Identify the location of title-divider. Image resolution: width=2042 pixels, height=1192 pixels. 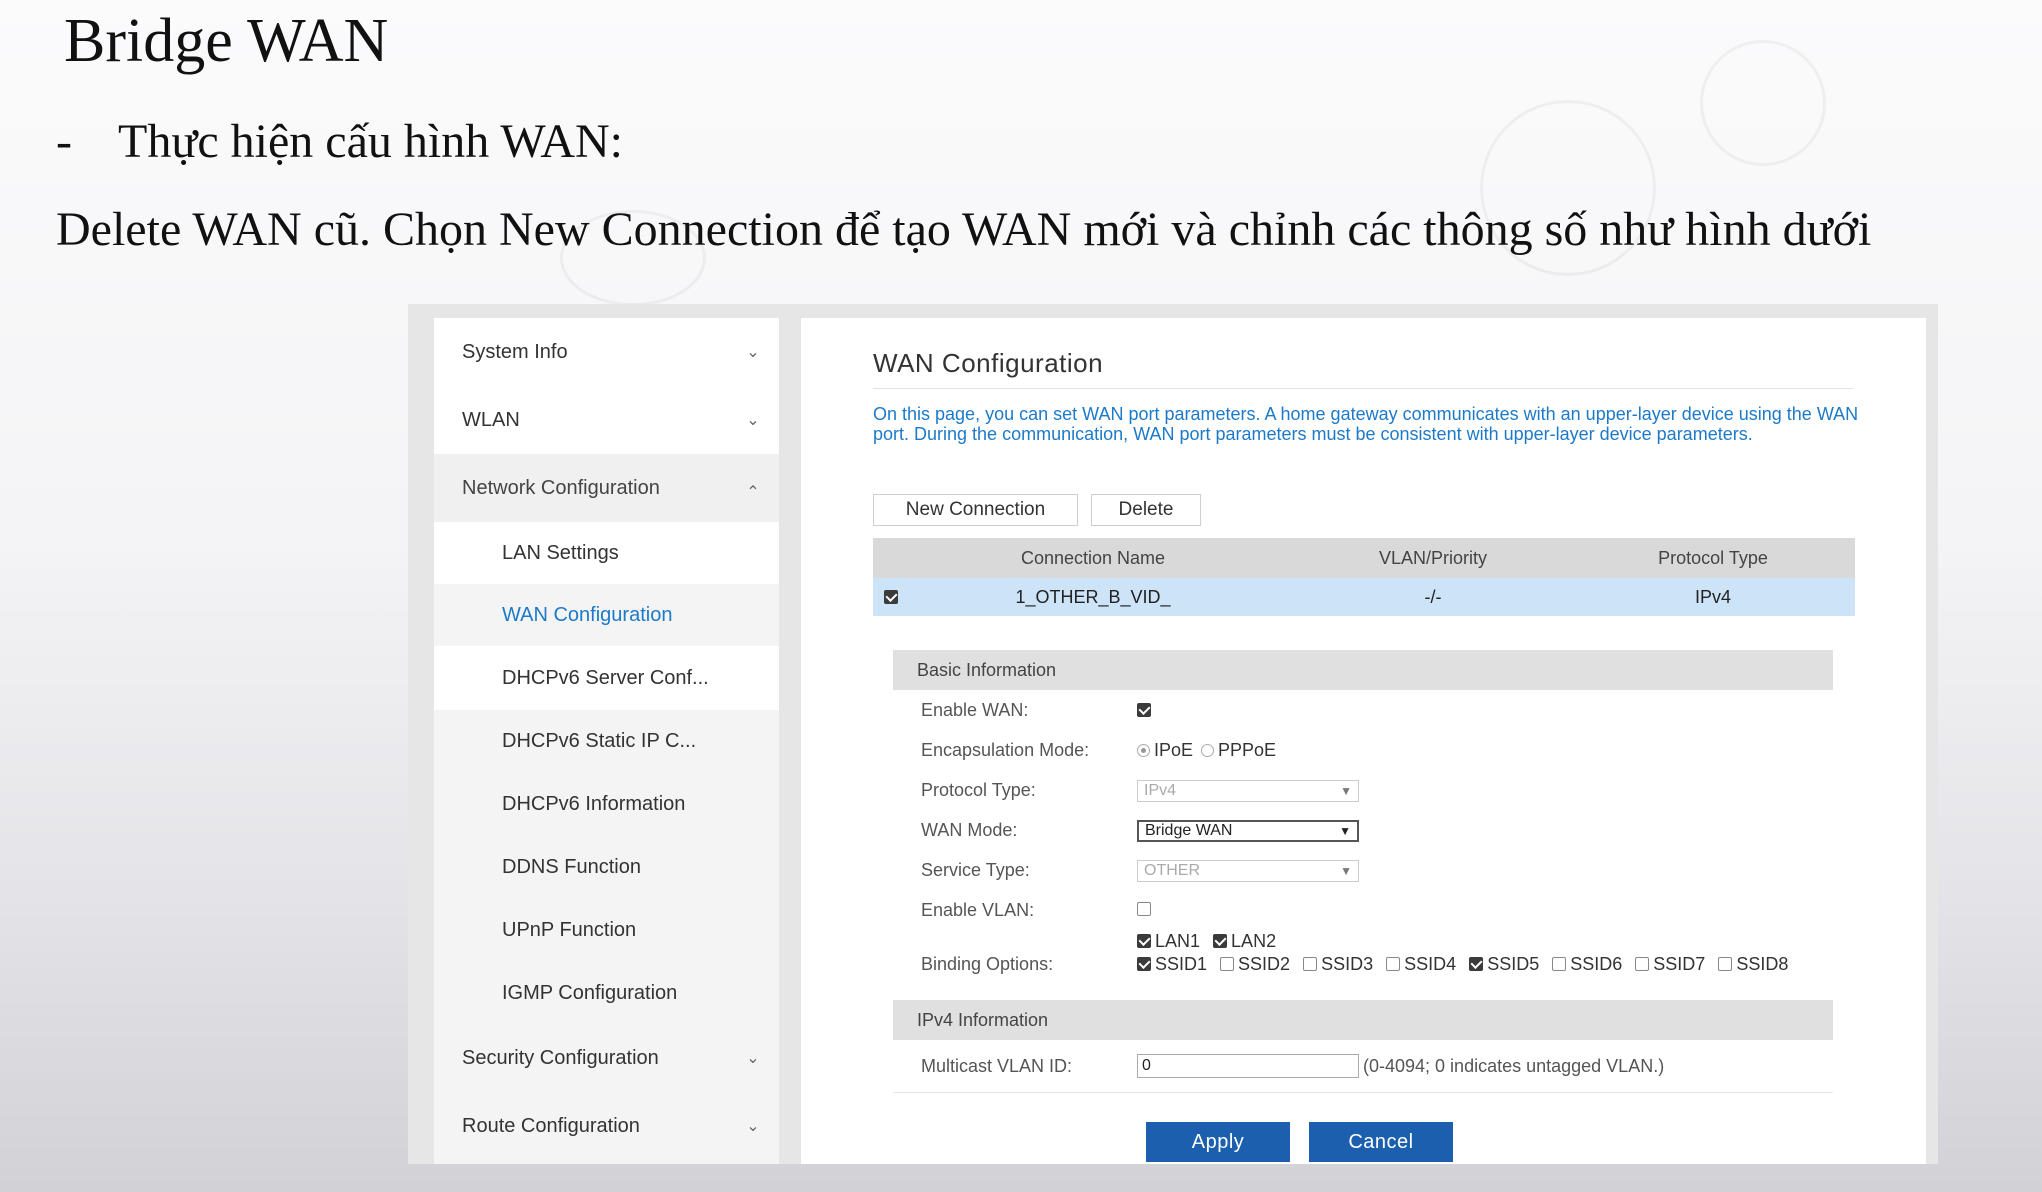
(1363, 388).